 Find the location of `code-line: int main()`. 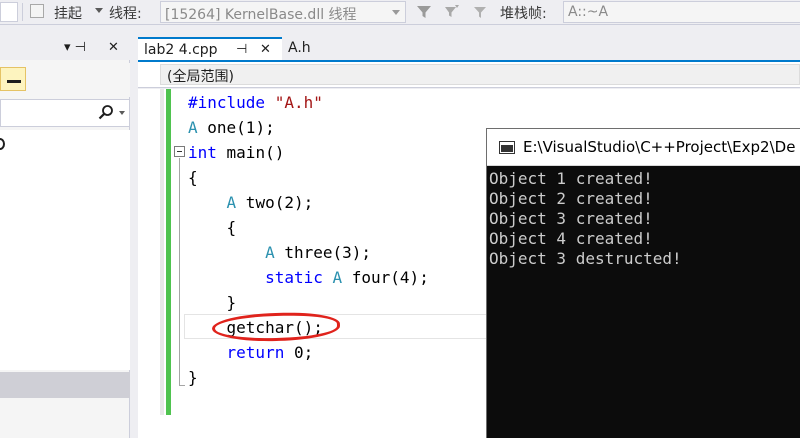

code-line: int main() is located at coordinates (236, 152).